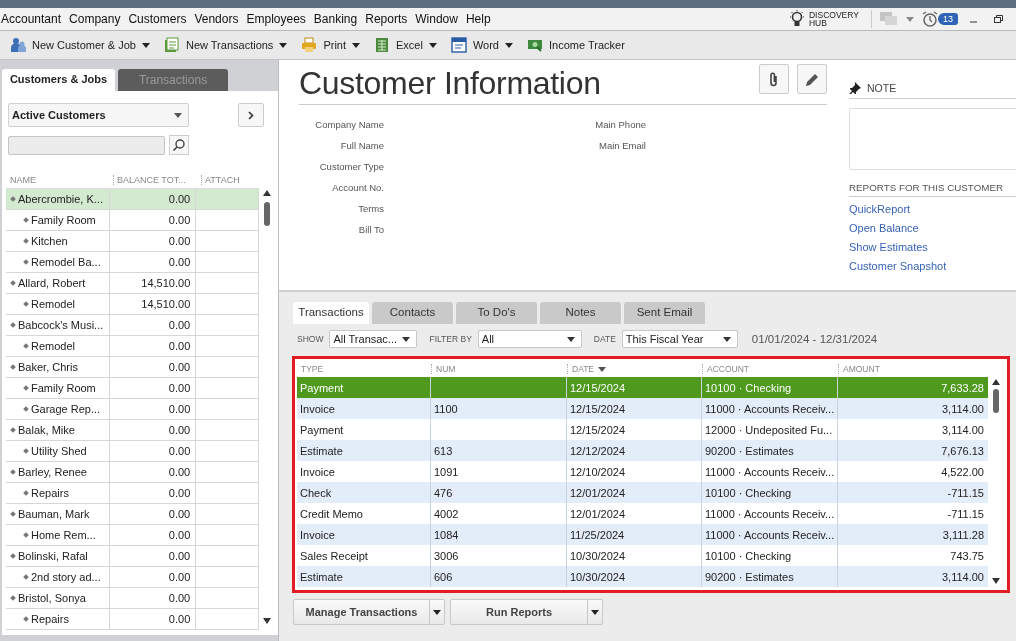 The height and width of the screenshot is (641, 1016). I want to click on toolbar-button: Excel, so click(405, 45).